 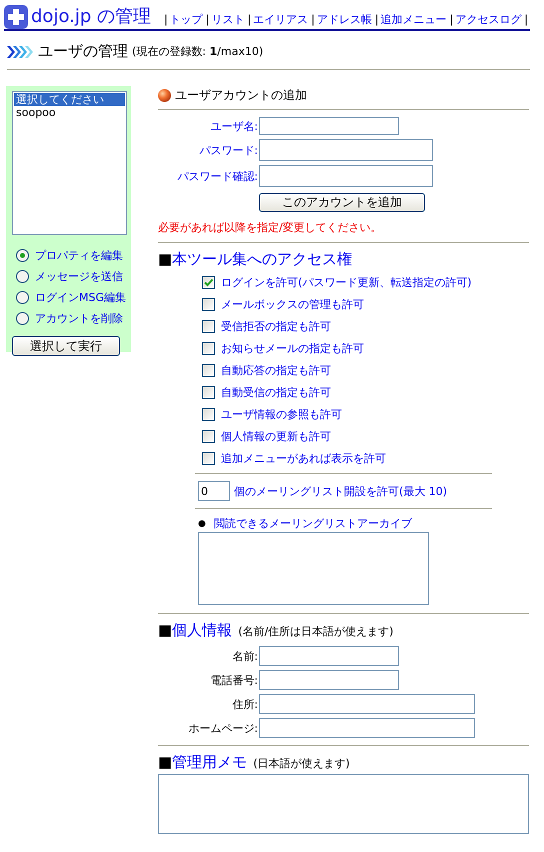 I want to click on radio-label: アカウントを削除, so click(x=79, y=318).